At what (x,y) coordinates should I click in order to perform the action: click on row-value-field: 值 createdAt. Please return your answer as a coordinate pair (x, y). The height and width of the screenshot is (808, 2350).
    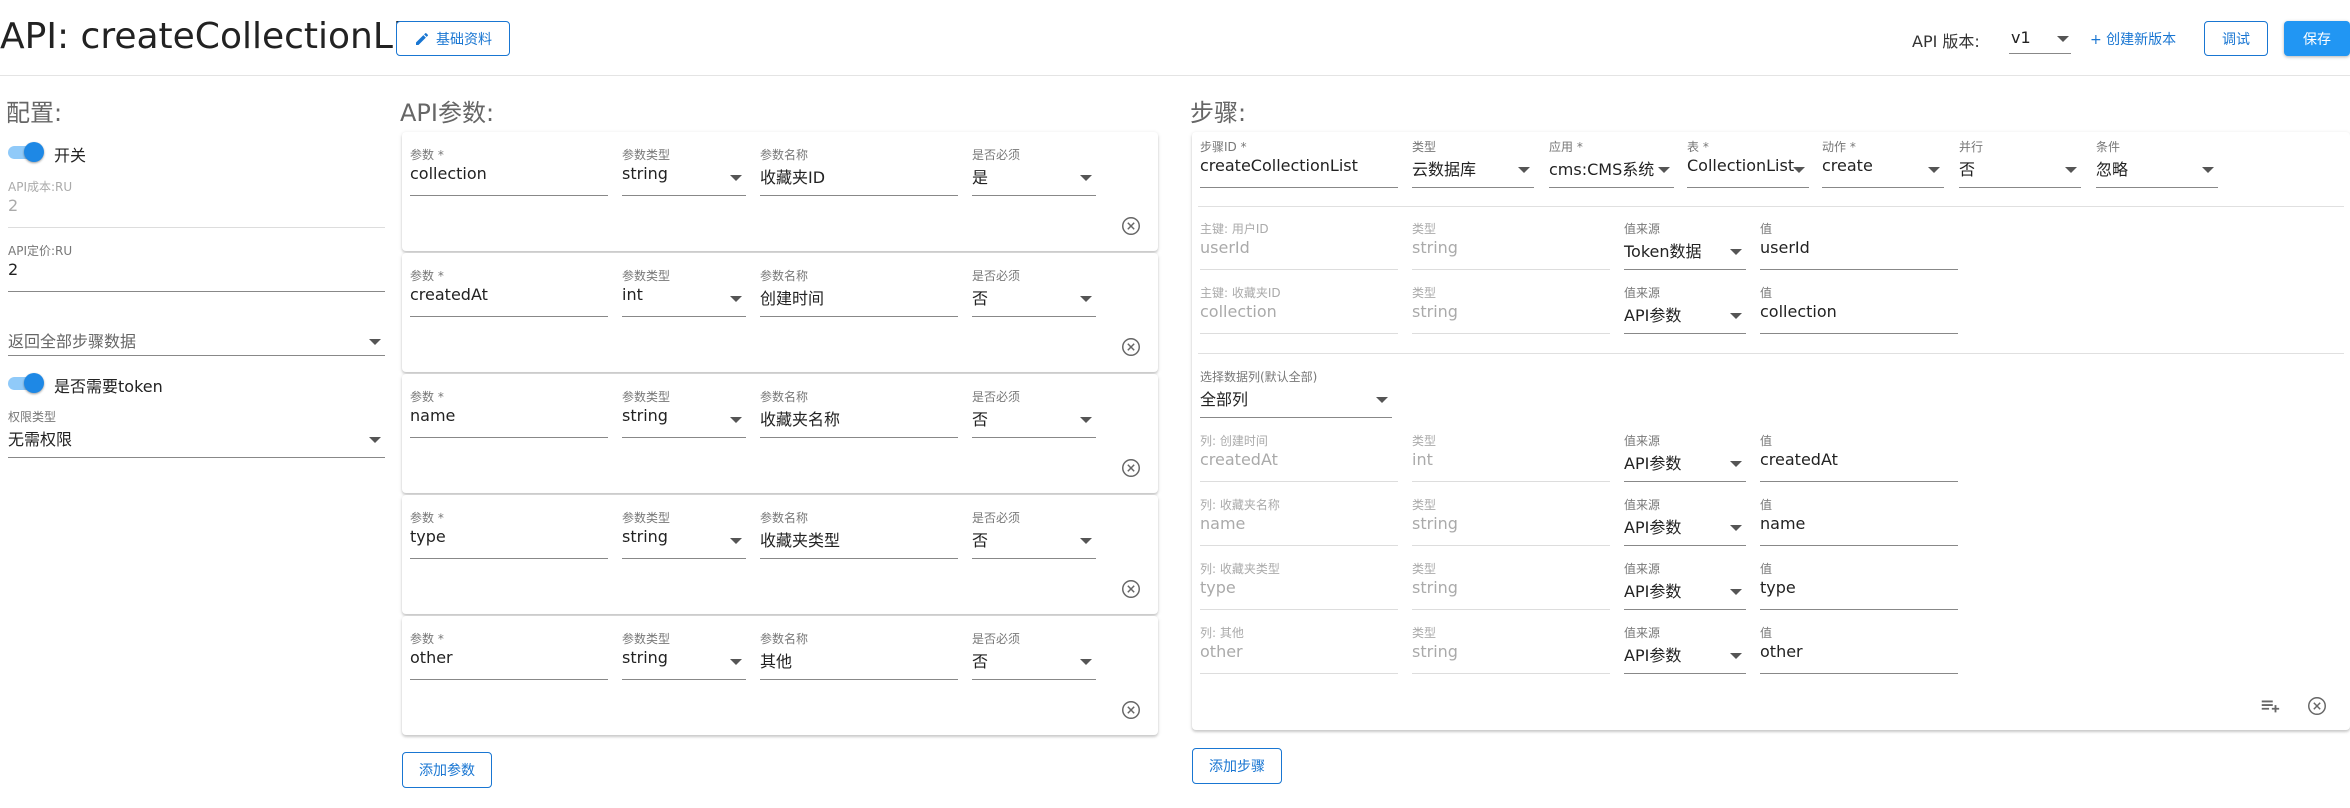
    Looking at the image, I should click on (1859, 457).